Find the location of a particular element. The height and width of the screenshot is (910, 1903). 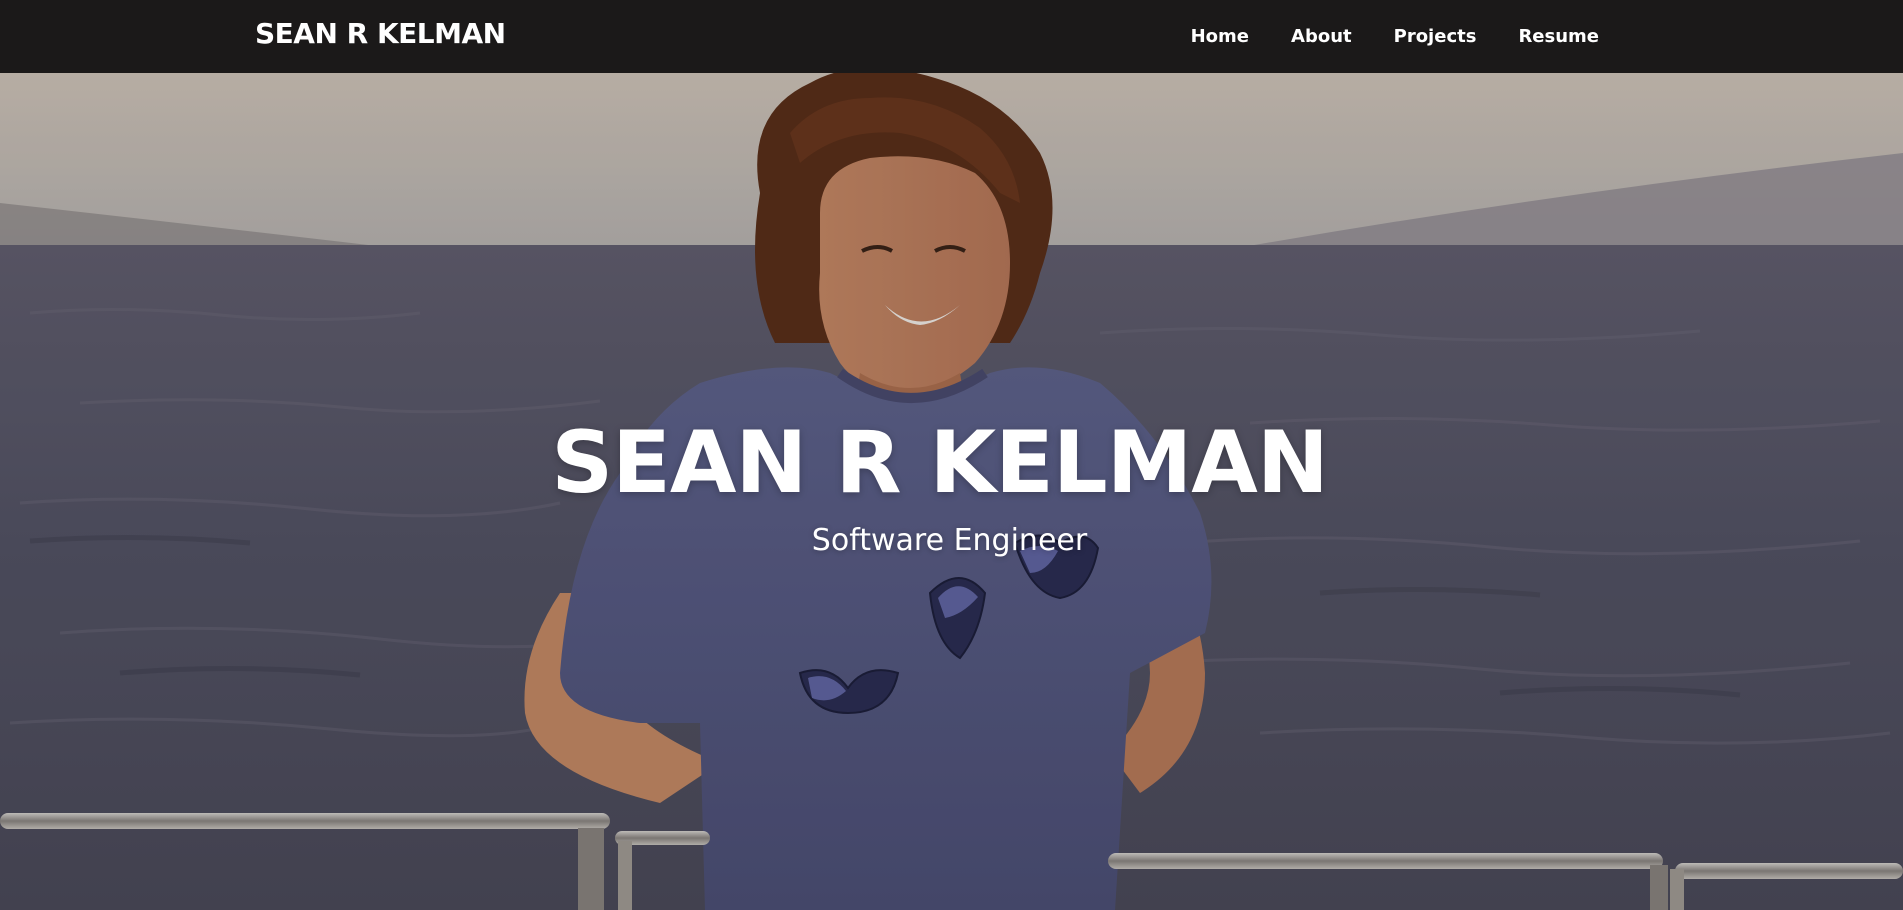

nav-link-projects: Projects is located at coordinates (1435, 36).